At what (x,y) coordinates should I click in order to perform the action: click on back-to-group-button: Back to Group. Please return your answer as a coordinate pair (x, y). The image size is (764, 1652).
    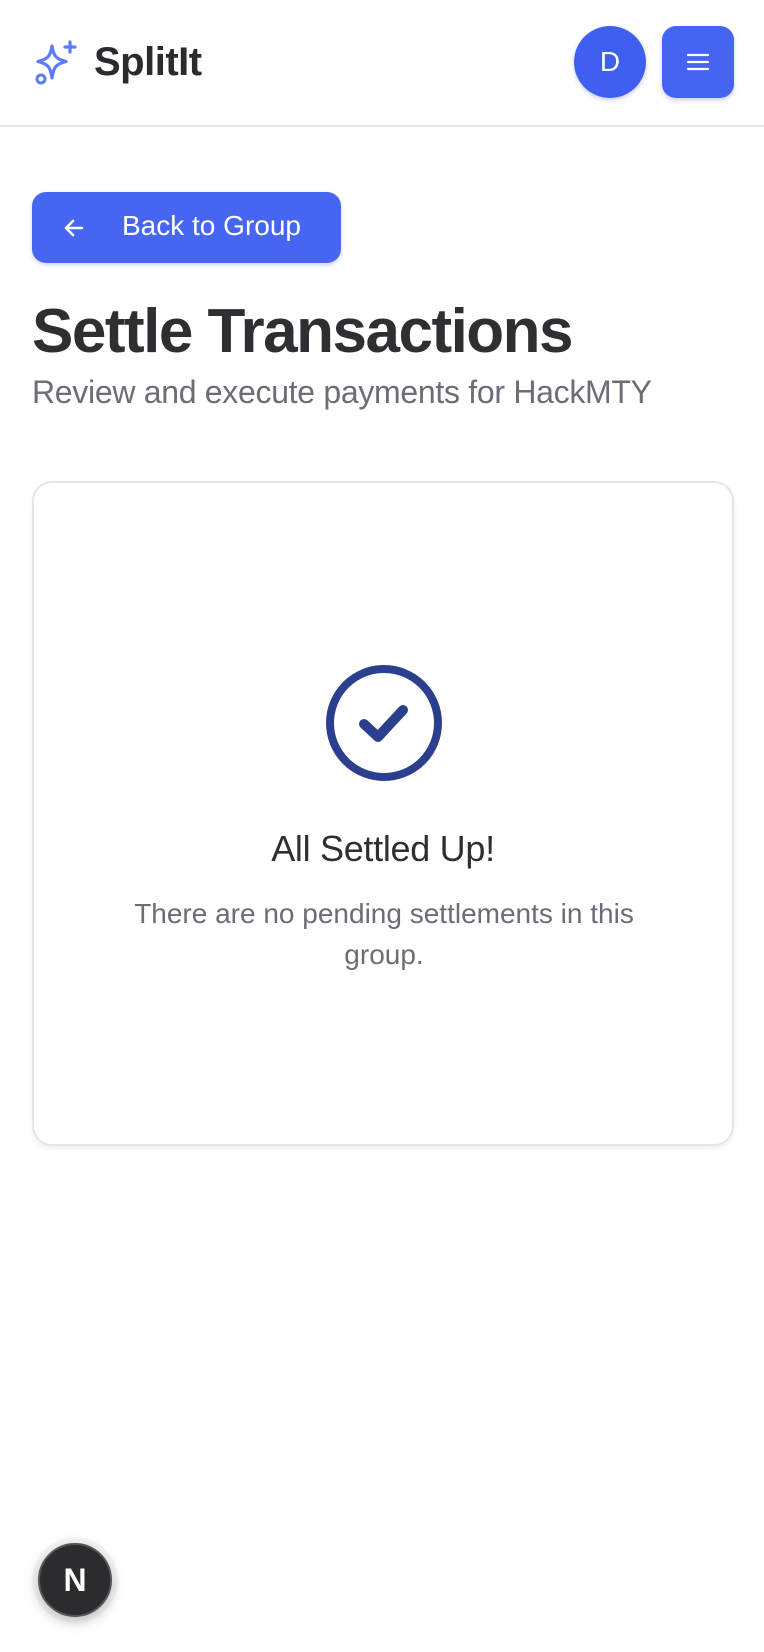
    Looking at the image, I should click on (186, 227).